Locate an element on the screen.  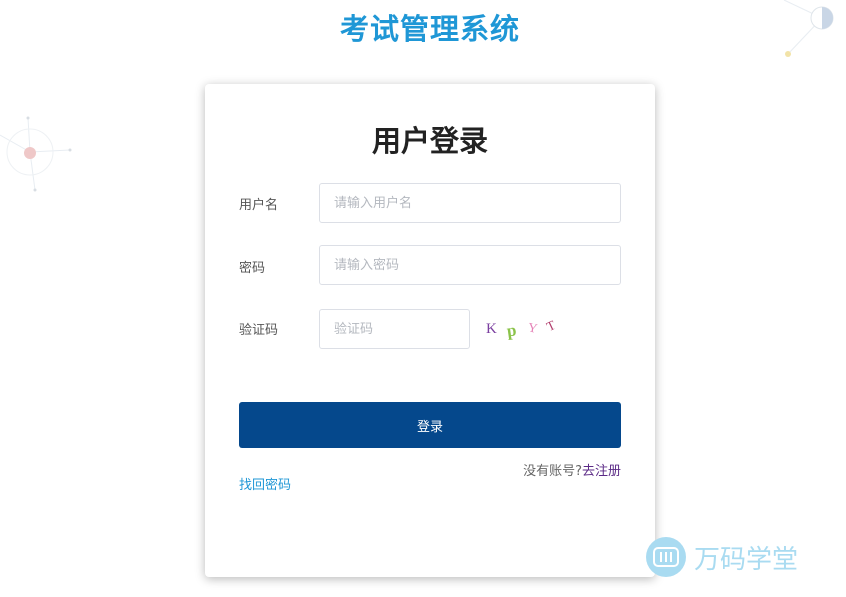
login-title: 用户登录 is located at coordinates (429, 141).